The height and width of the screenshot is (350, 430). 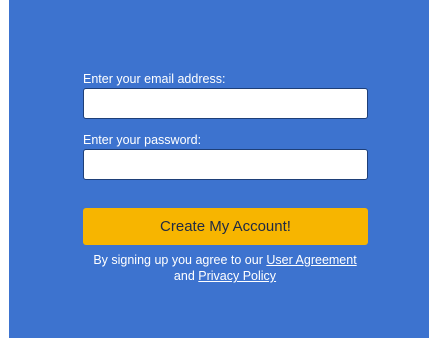 I want to click on terms-conjunction: and, so click(x=184, y=276).